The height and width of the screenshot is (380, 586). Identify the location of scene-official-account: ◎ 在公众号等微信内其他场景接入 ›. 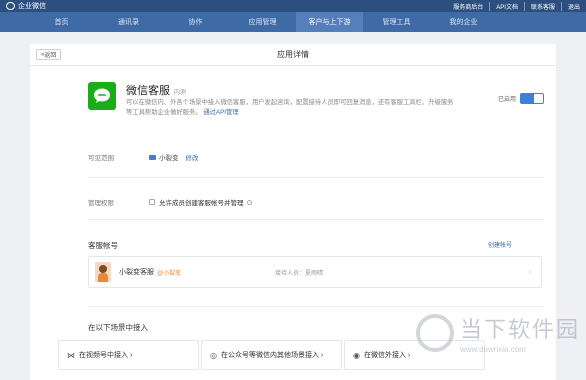
(271, 355).